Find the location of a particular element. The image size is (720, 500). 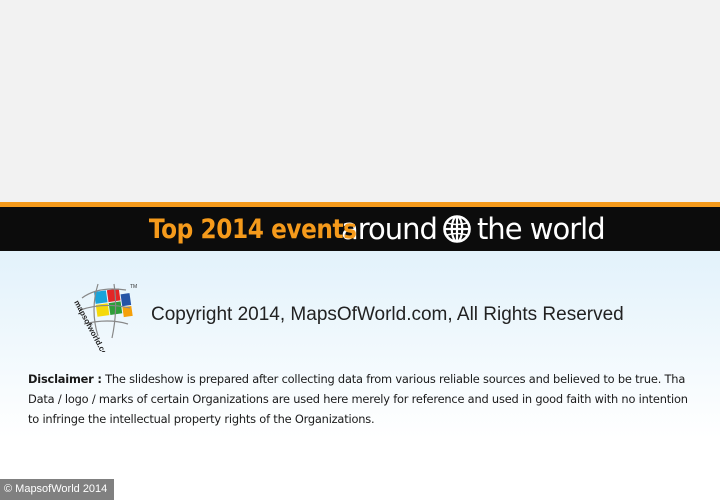

trademark-mark: TM is located at coordinates (133, 287).